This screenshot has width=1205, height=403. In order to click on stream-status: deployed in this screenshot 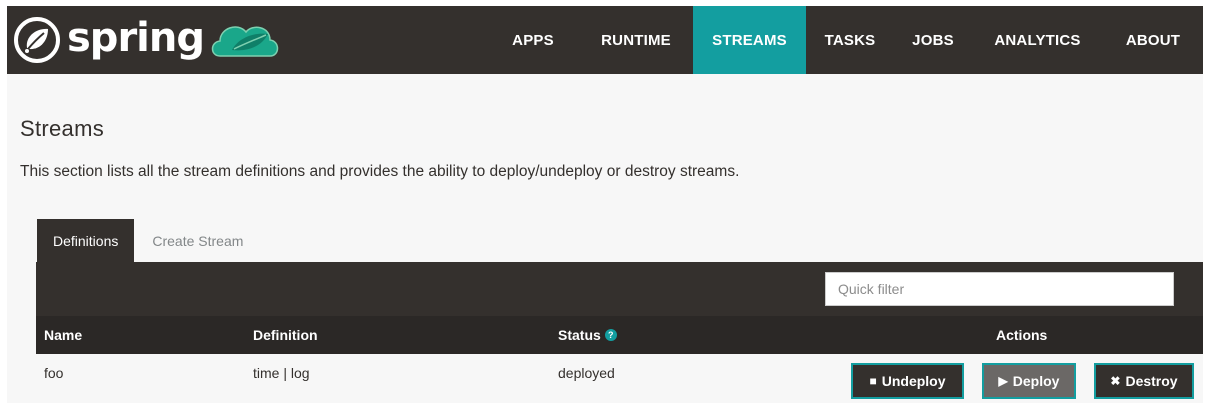, I will do `click(586, 373)`.